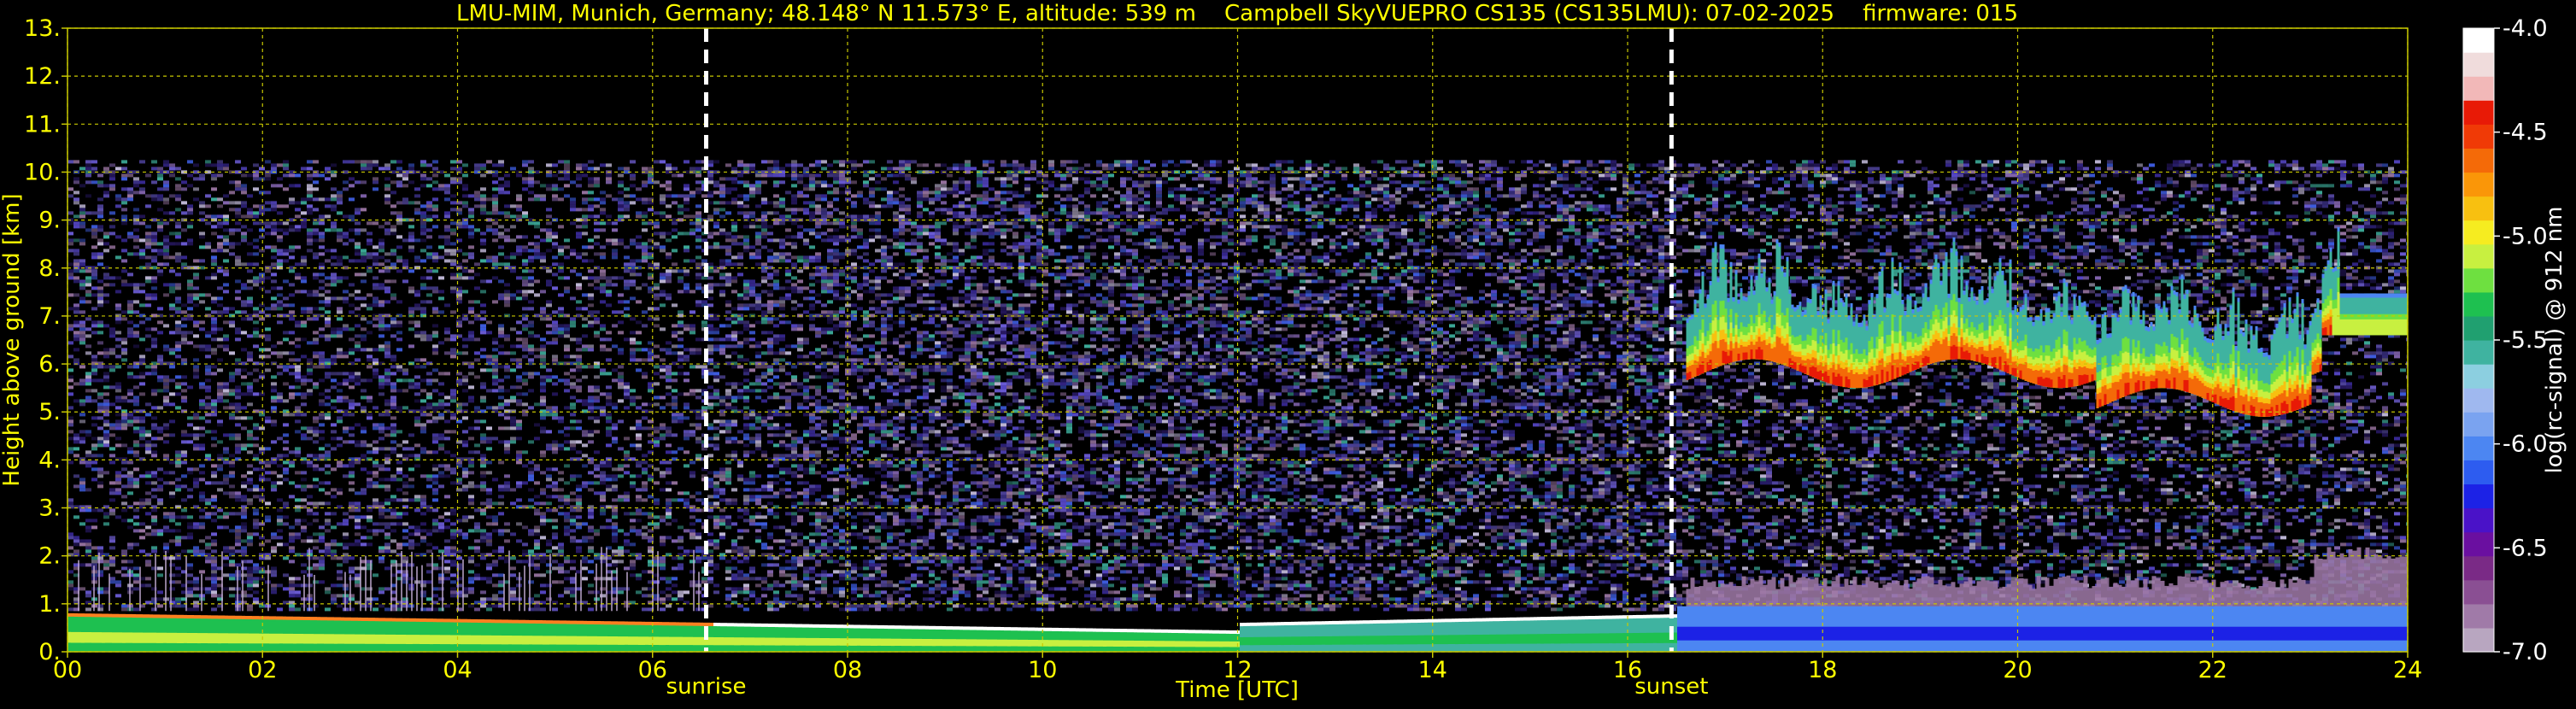 Image resolution: width=2576 pixels, height=709 pixels. What do you see at coordinates (42, 28) in the screenshot?
I see `y-tick-label: 13.` at bounding box center [42, 28].